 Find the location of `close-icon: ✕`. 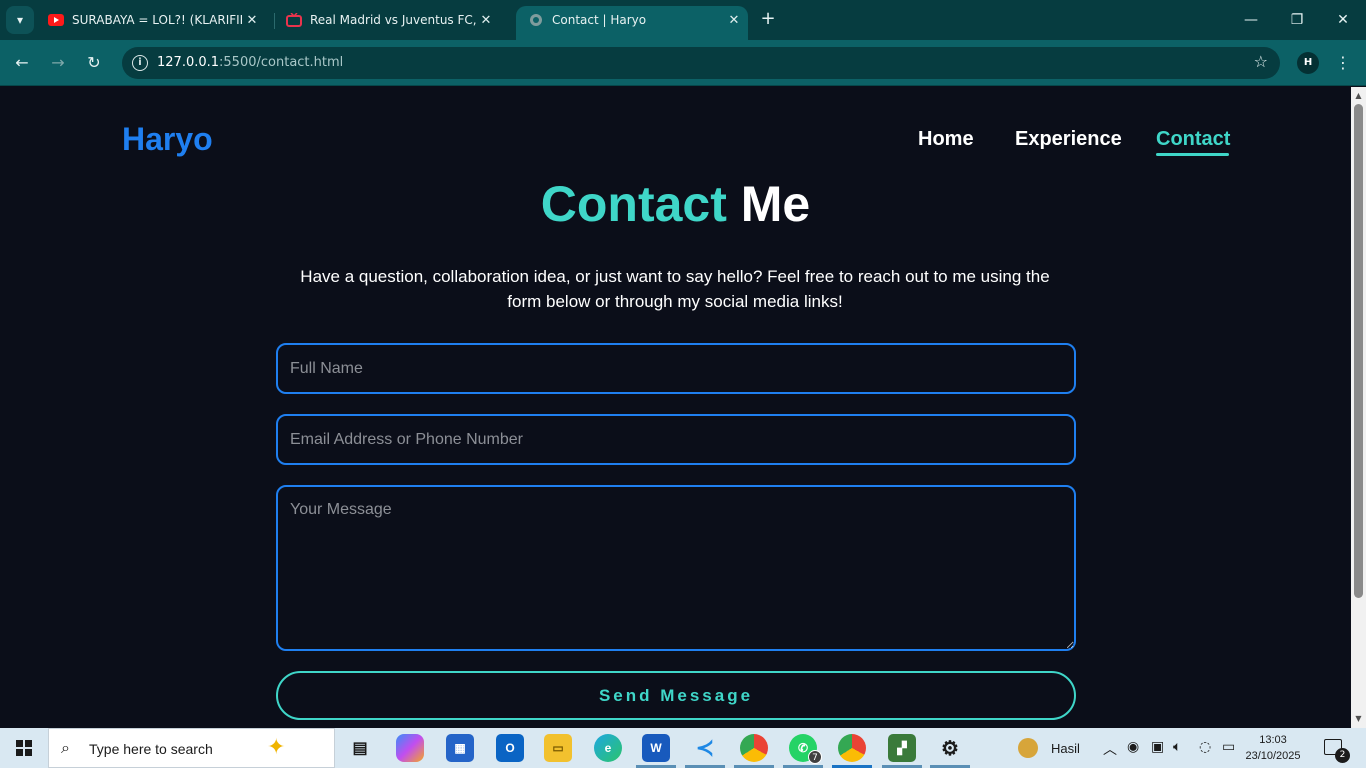

close-icon: ✕ is located at coordinates (1343, 20).